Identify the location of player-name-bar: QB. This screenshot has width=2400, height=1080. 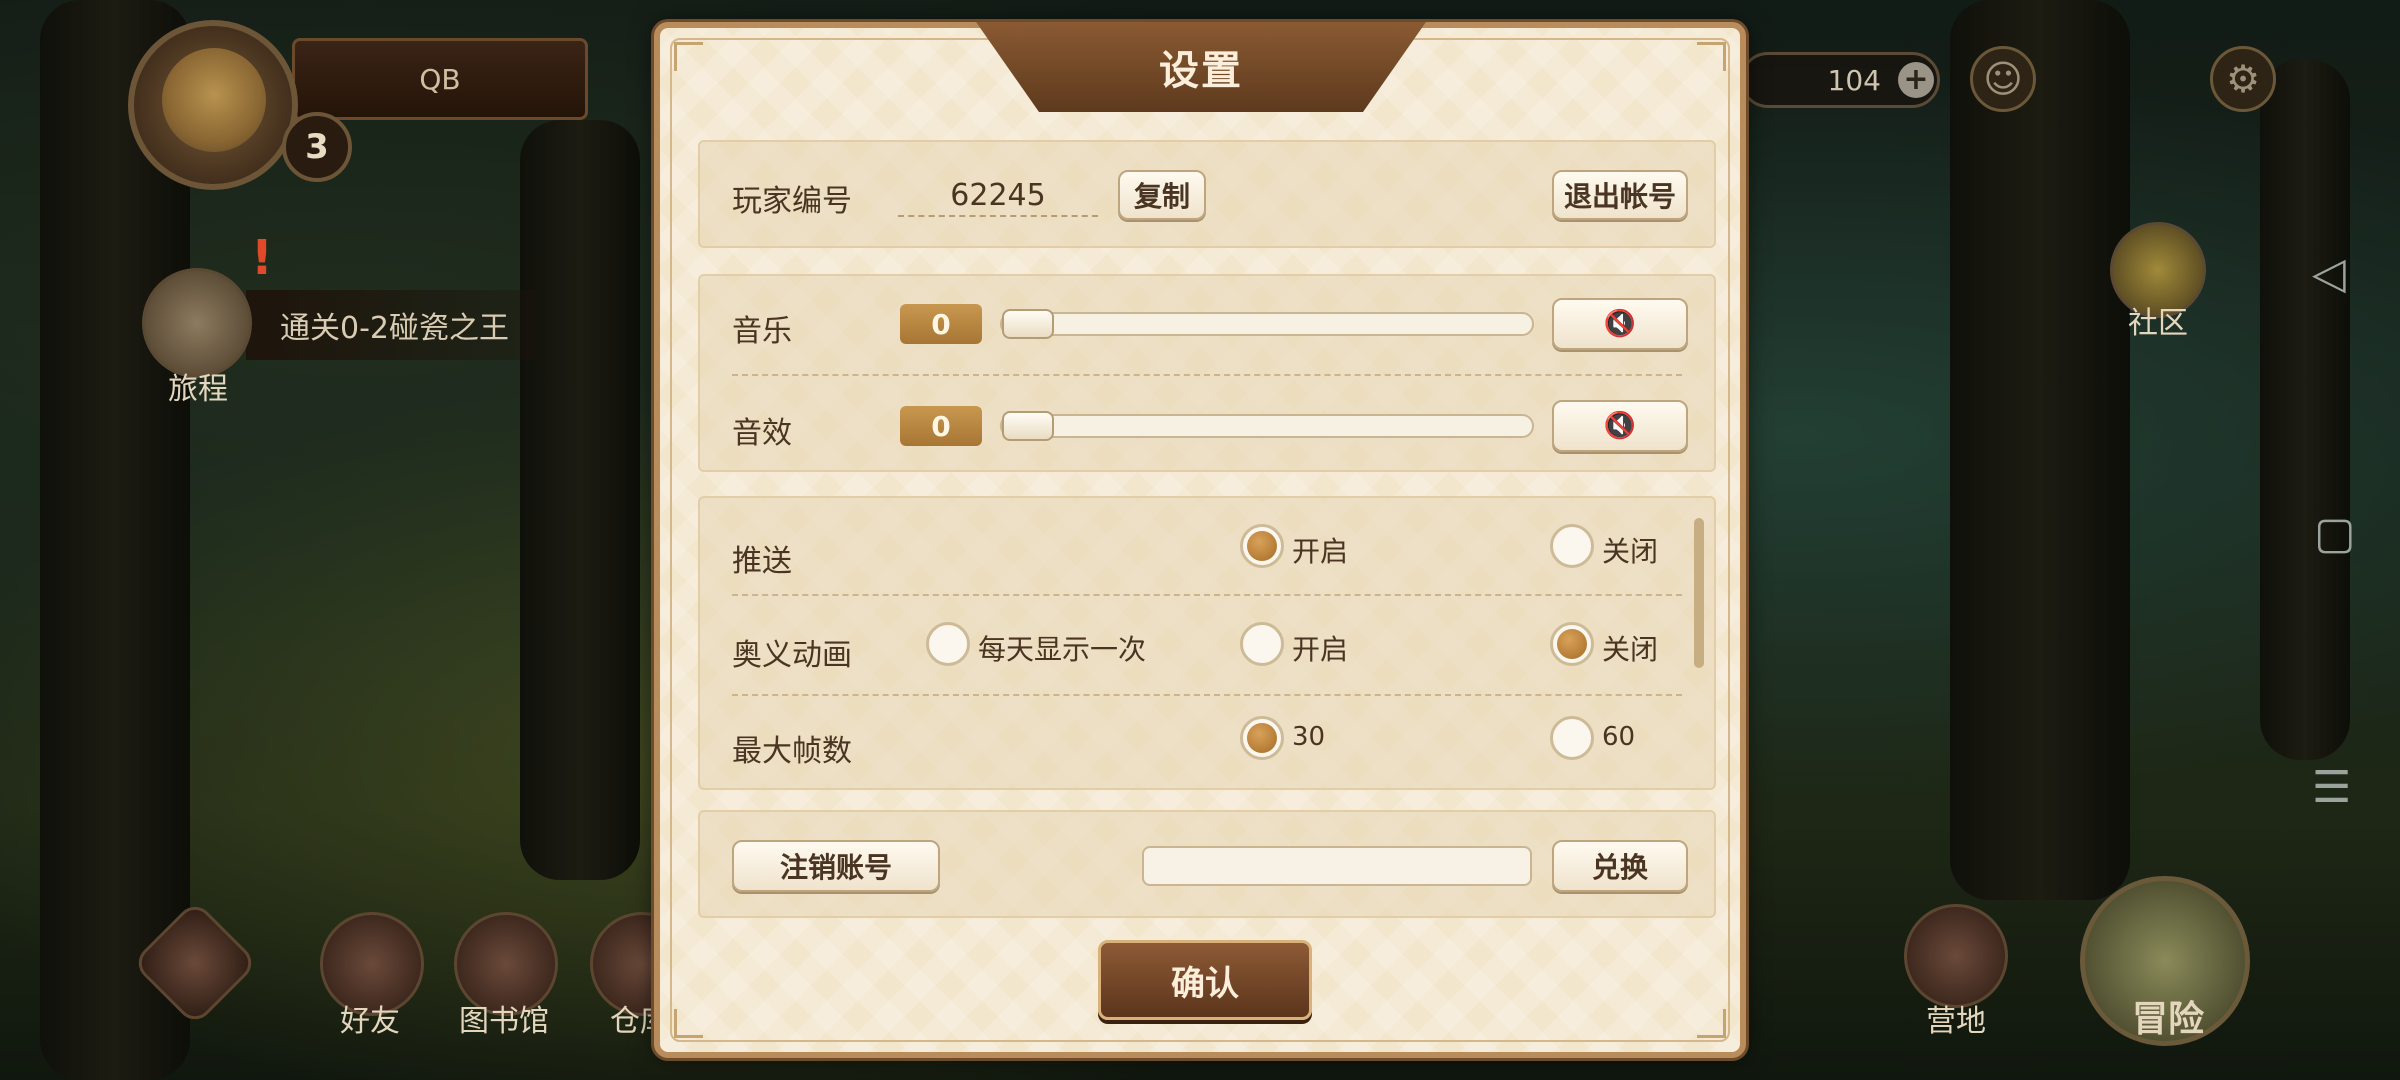
(440, 79).